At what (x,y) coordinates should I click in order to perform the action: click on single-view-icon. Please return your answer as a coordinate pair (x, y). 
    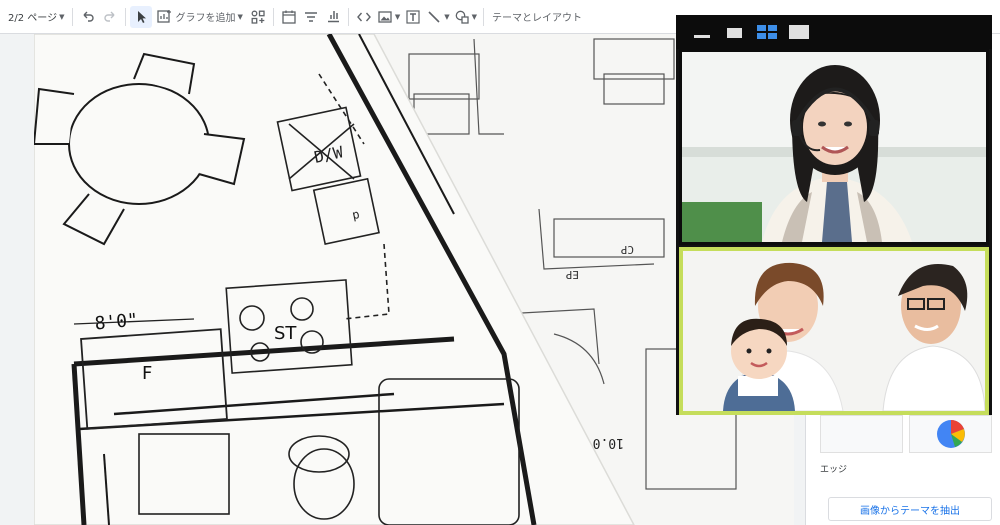
    Looking at the image, I should click on (734, 33).